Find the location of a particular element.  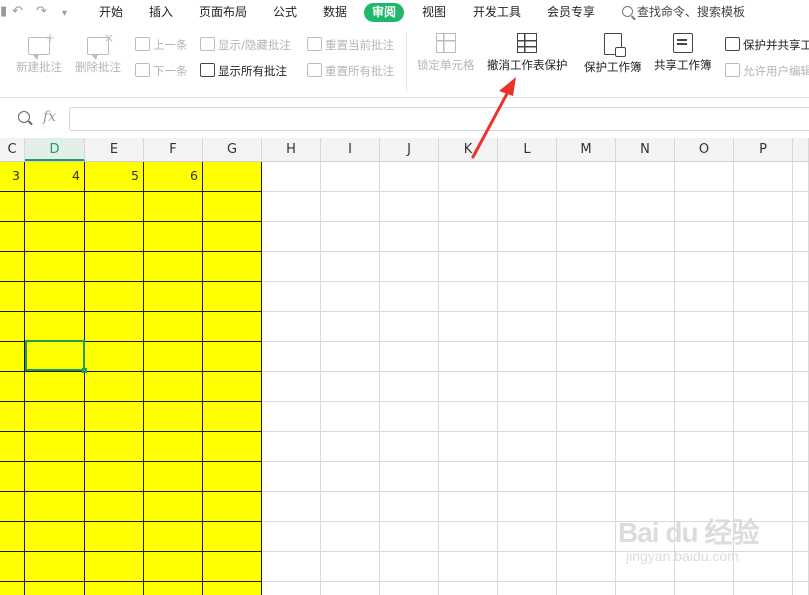

column-header-C: C is located at coordinates (12, 149).